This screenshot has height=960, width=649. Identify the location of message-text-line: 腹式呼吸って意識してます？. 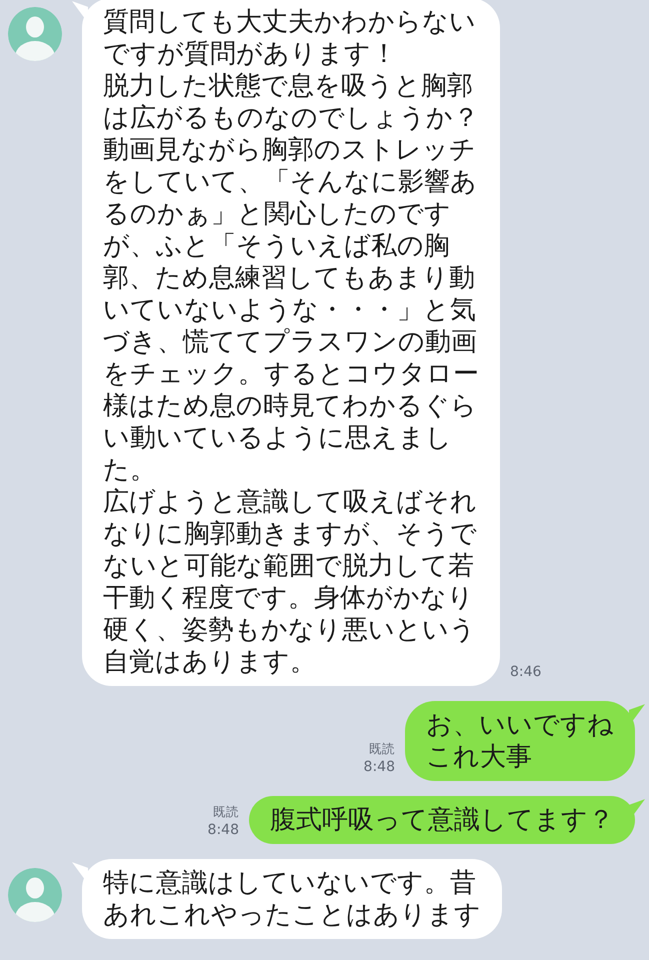
(442, 820).